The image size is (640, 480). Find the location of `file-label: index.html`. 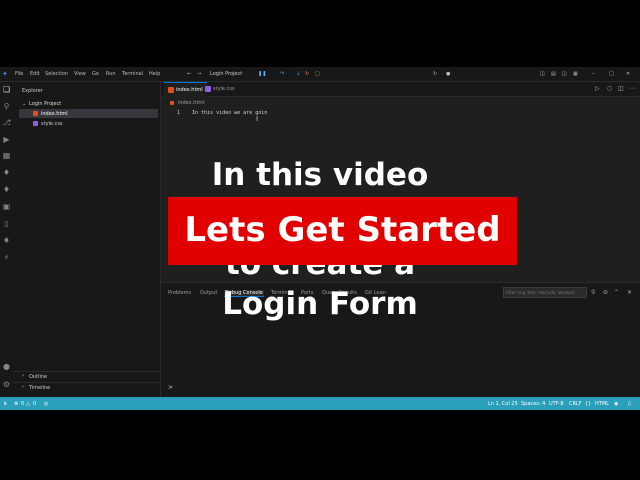

file-label: index.html is located at coordinates (54, 114).